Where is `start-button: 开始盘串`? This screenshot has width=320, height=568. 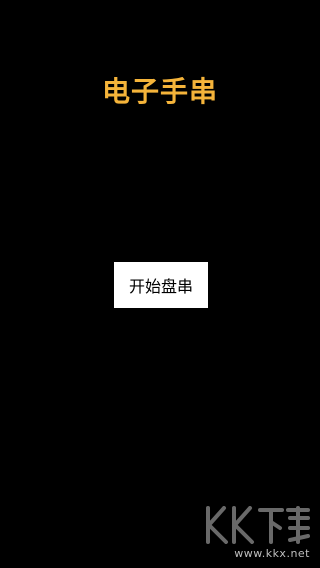 start-button: 开始盘串 is located at coordinates (161, 285).